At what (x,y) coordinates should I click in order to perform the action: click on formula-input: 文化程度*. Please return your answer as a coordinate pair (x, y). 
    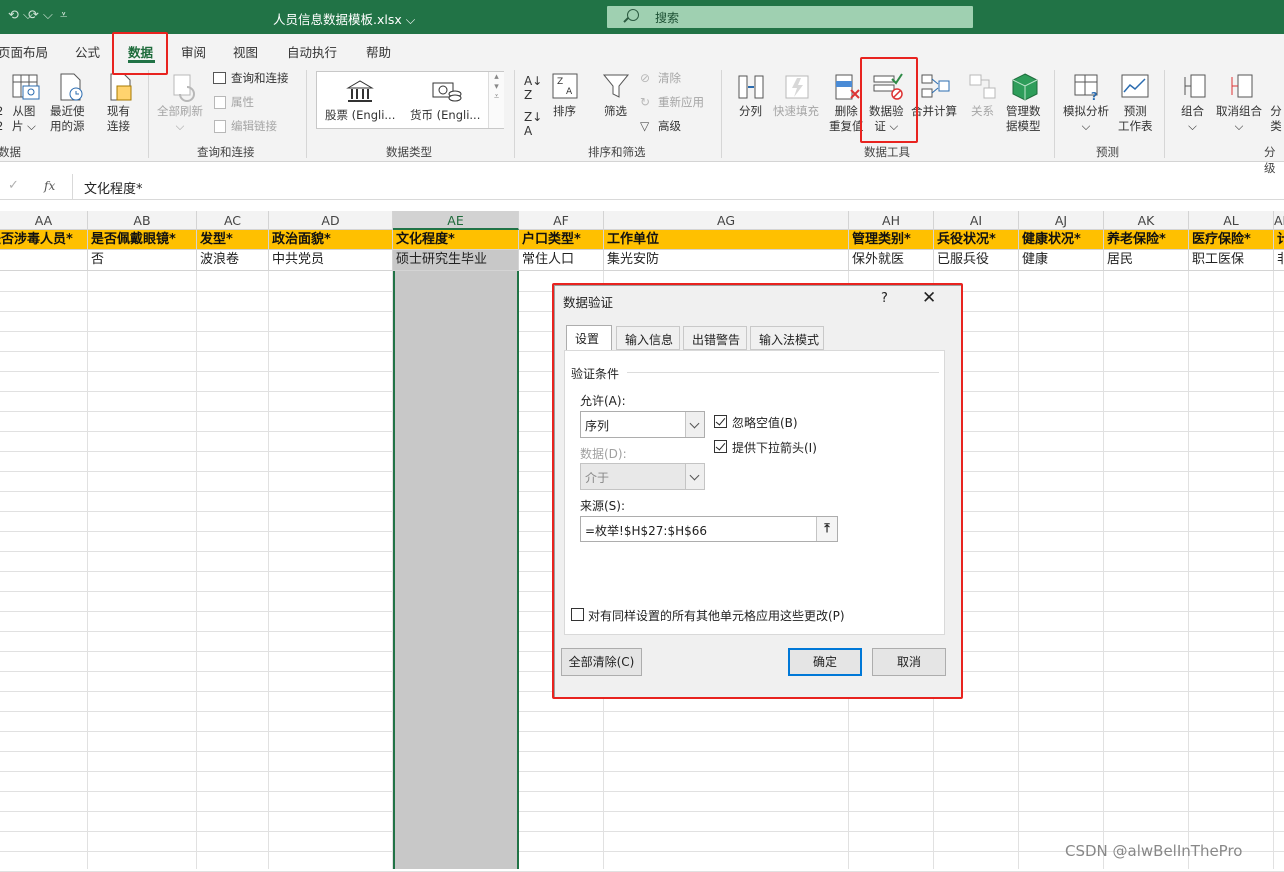
    Looking at the image, I should click on (113, 187).